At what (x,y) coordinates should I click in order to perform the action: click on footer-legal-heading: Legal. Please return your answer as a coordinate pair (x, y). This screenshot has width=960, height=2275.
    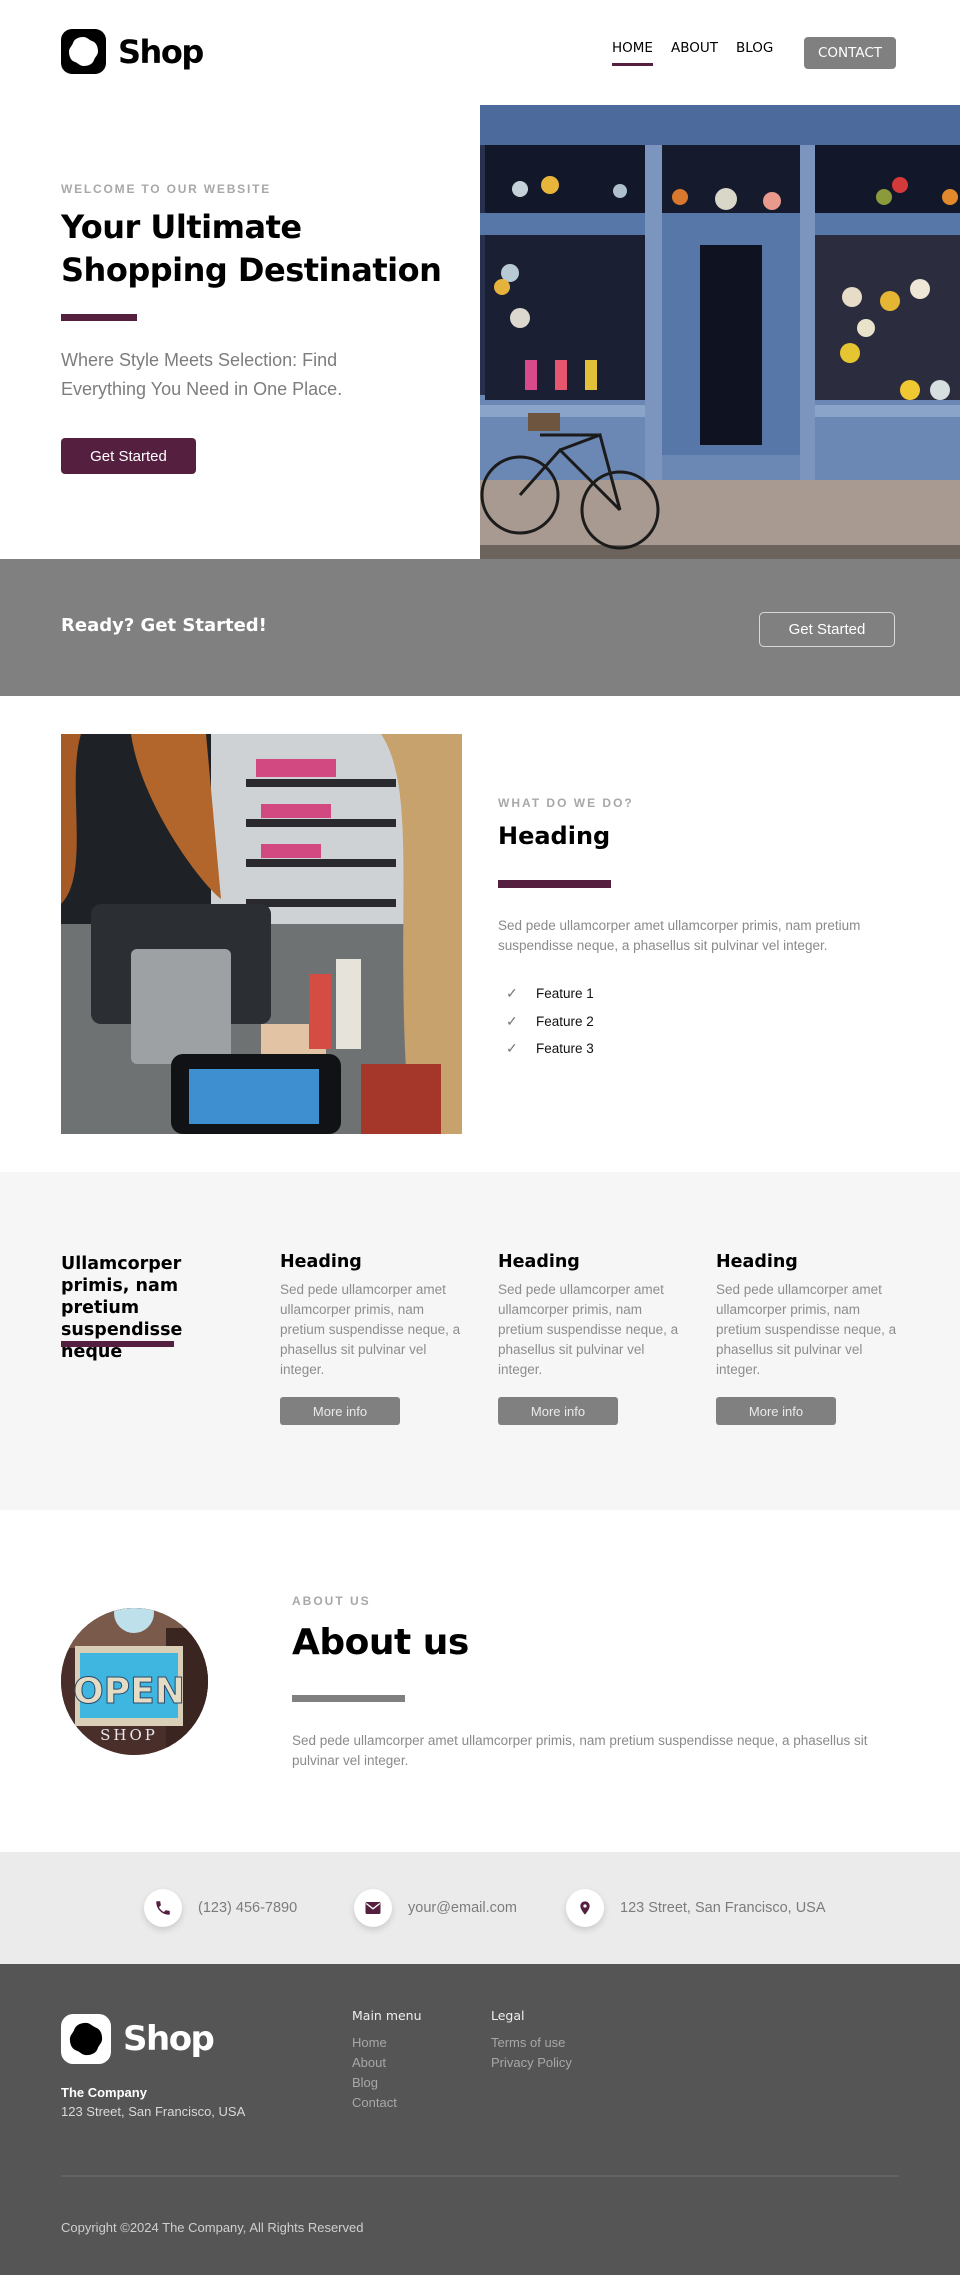
    Looking at the image, I should click on (508, 2015).